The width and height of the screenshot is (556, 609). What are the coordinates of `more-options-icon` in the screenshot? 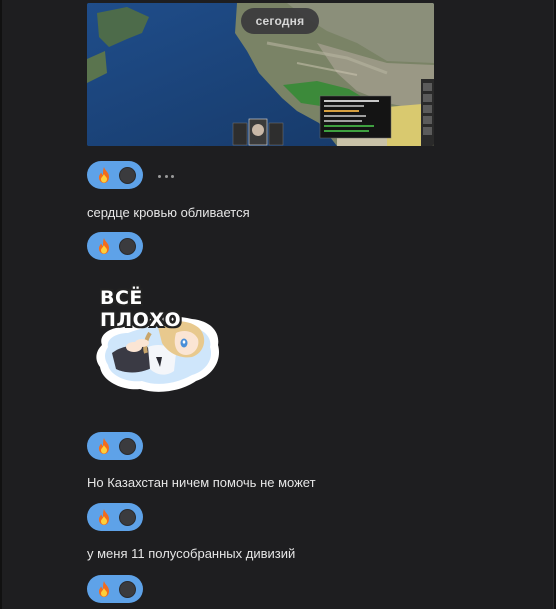 It's located at (166, 176).